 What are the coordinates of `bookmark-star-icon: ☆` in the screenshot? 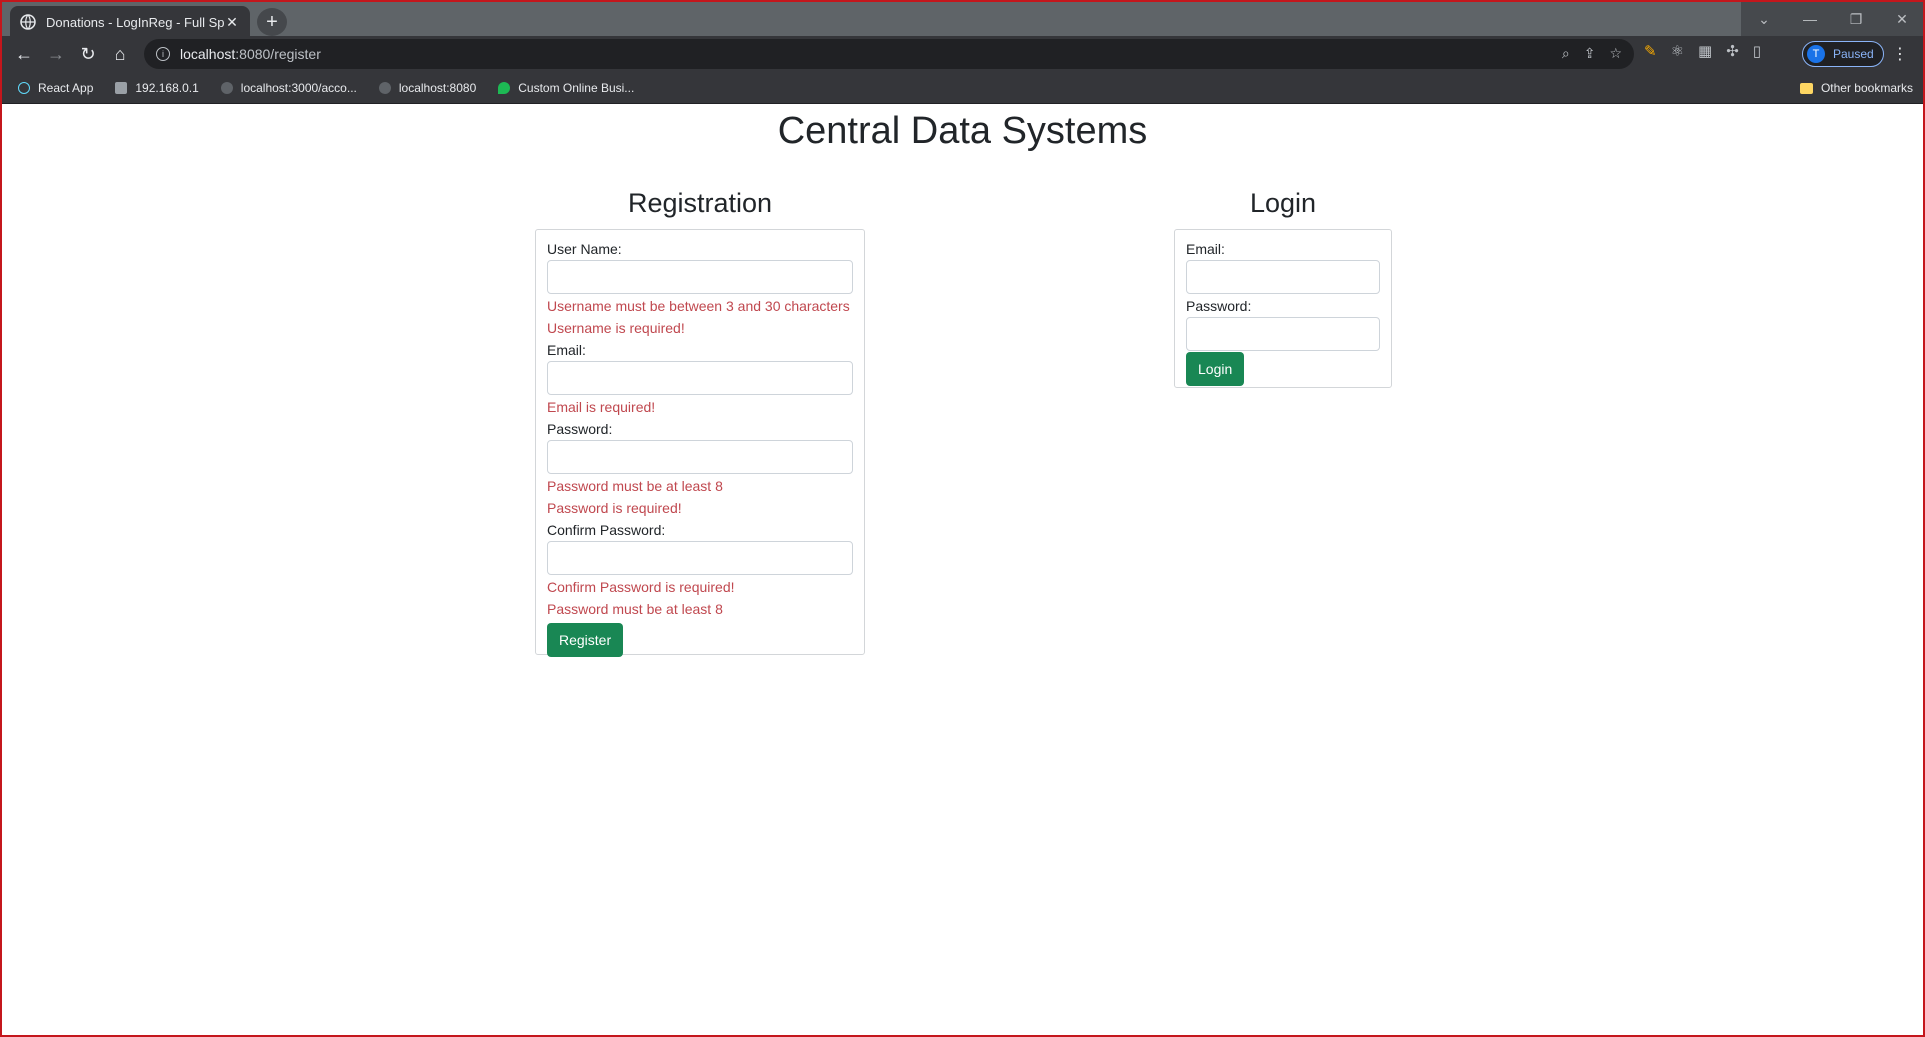 It's located at (1615, 53).